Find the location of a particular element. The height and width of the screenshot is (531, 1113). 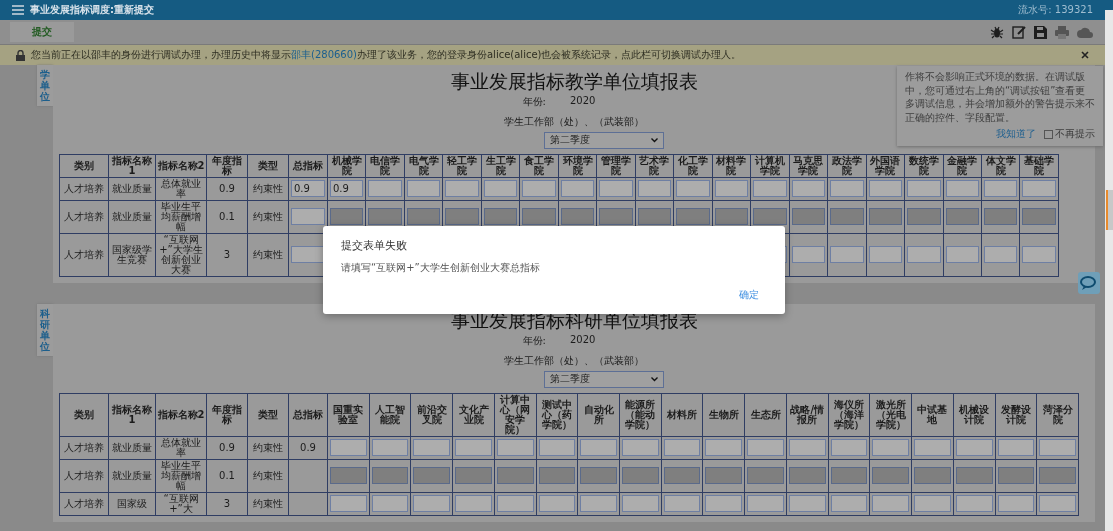

confirm-button: 确定 is located at coordinates (749, 295).